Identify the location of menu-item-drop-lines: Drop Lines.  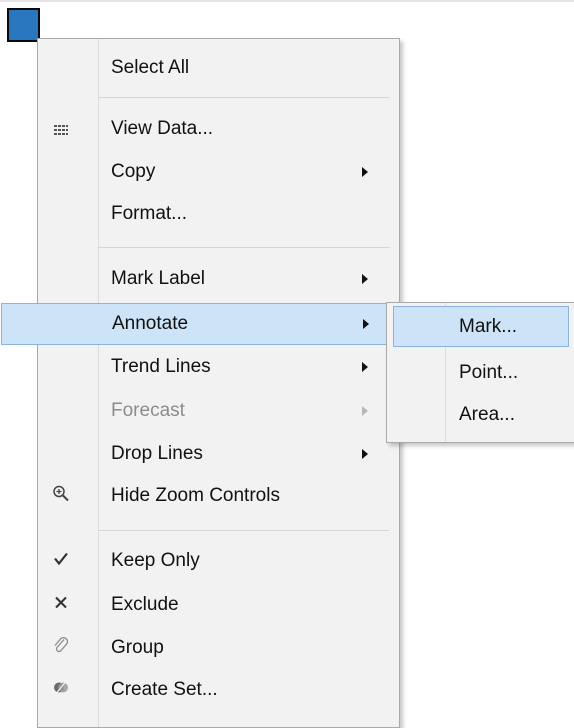
(218, 454).